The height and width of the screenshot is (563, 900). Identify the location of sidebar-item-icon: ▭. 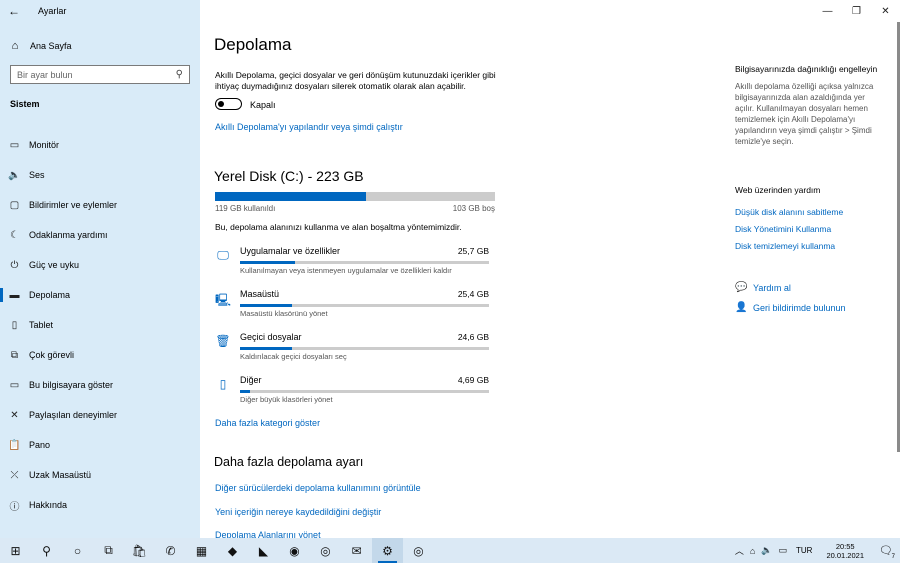
(14, 385).